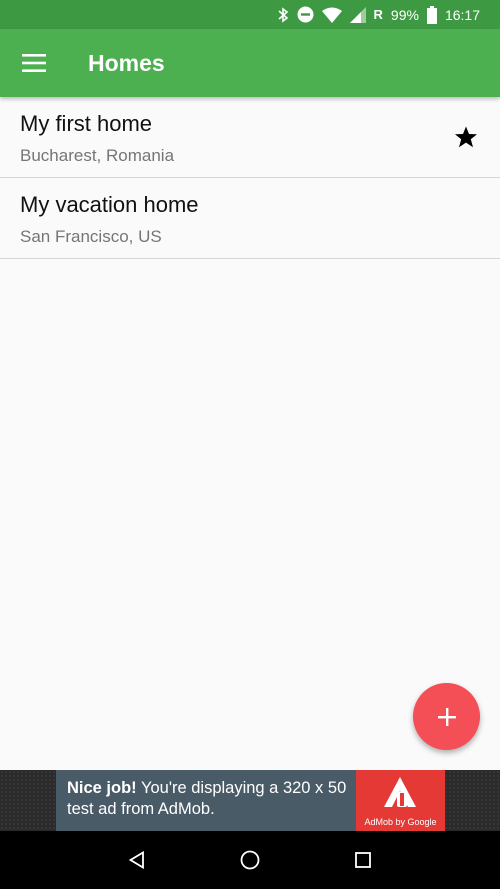  I want to click on home-circle-icon, so click(250, 860).